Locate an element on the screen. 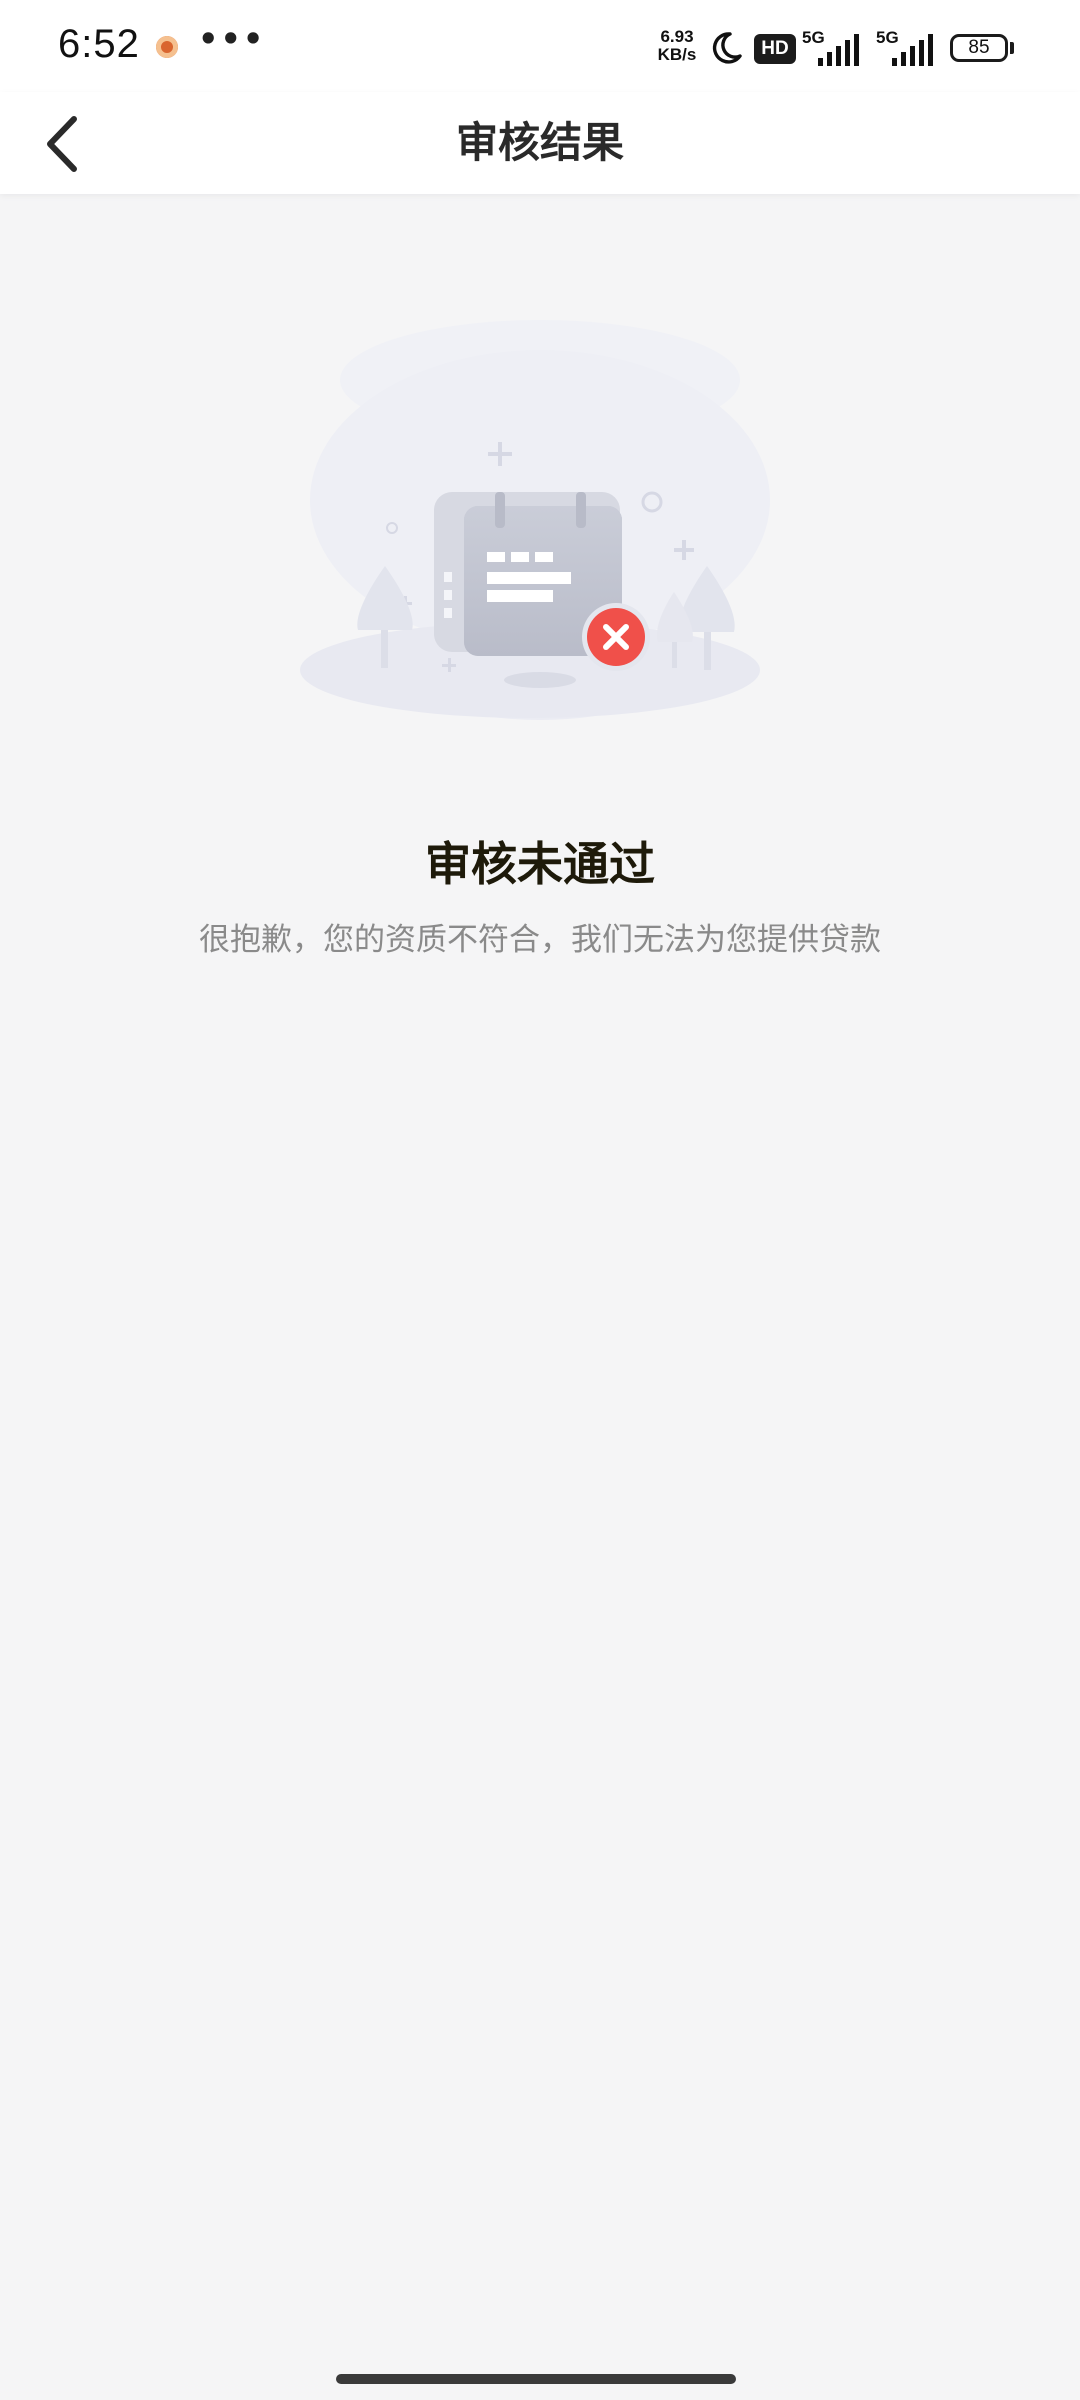  result-description: 很抱歉，您的资质不符合，我们无法为您提供贷款 is located at coordinates (540, 940).